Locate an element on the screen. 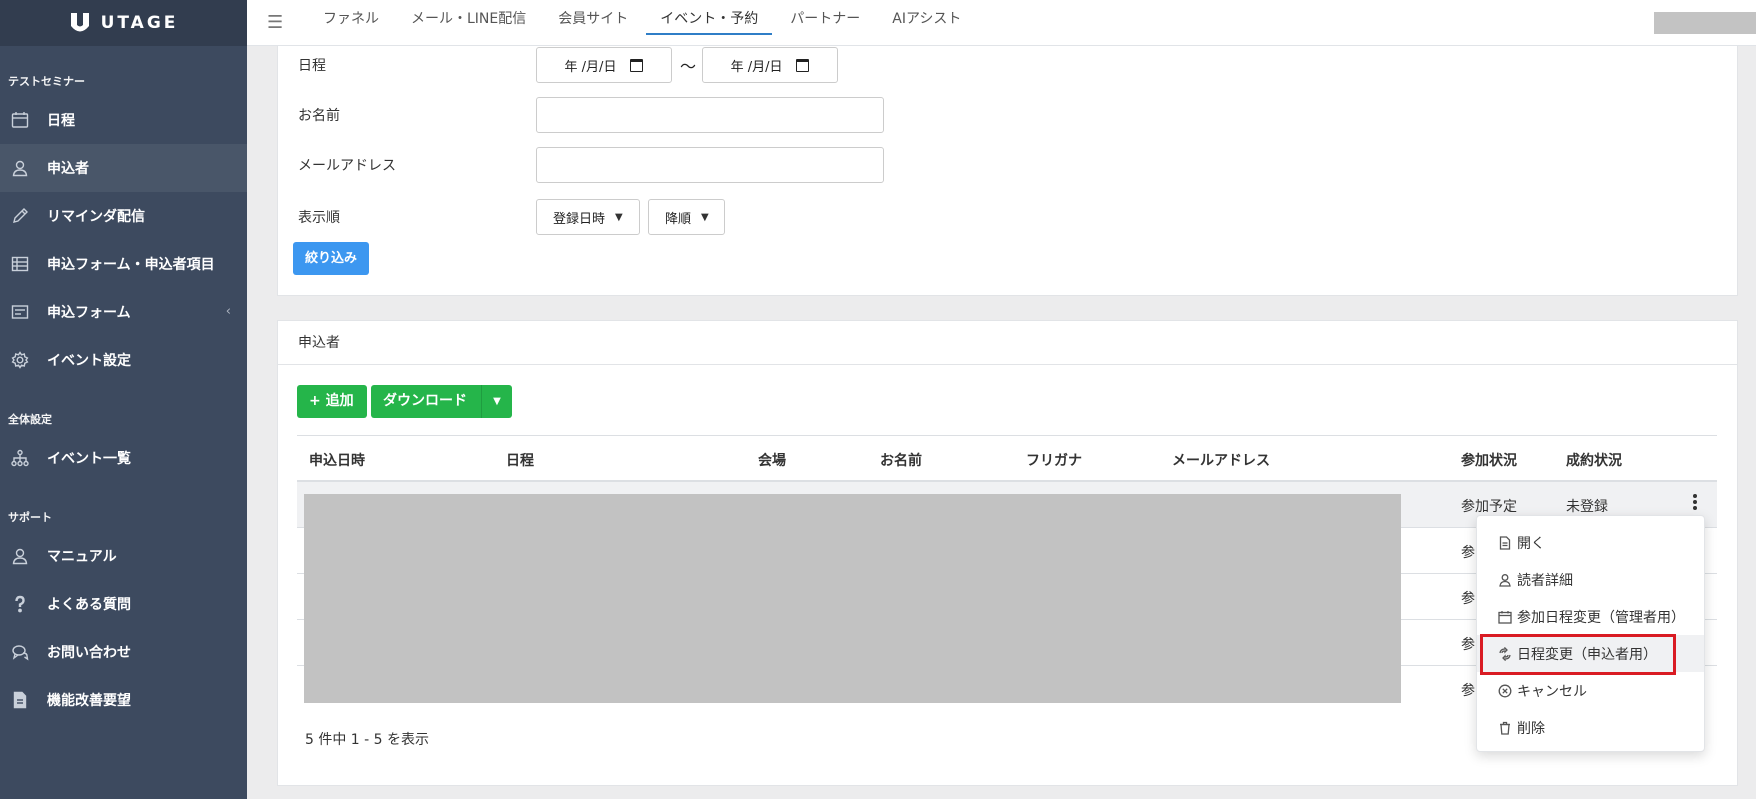 The height and width of the screenshot is (799, 1756). sidebar-item-reminder: リマインダ配信 is located at coordinates (123, 216).